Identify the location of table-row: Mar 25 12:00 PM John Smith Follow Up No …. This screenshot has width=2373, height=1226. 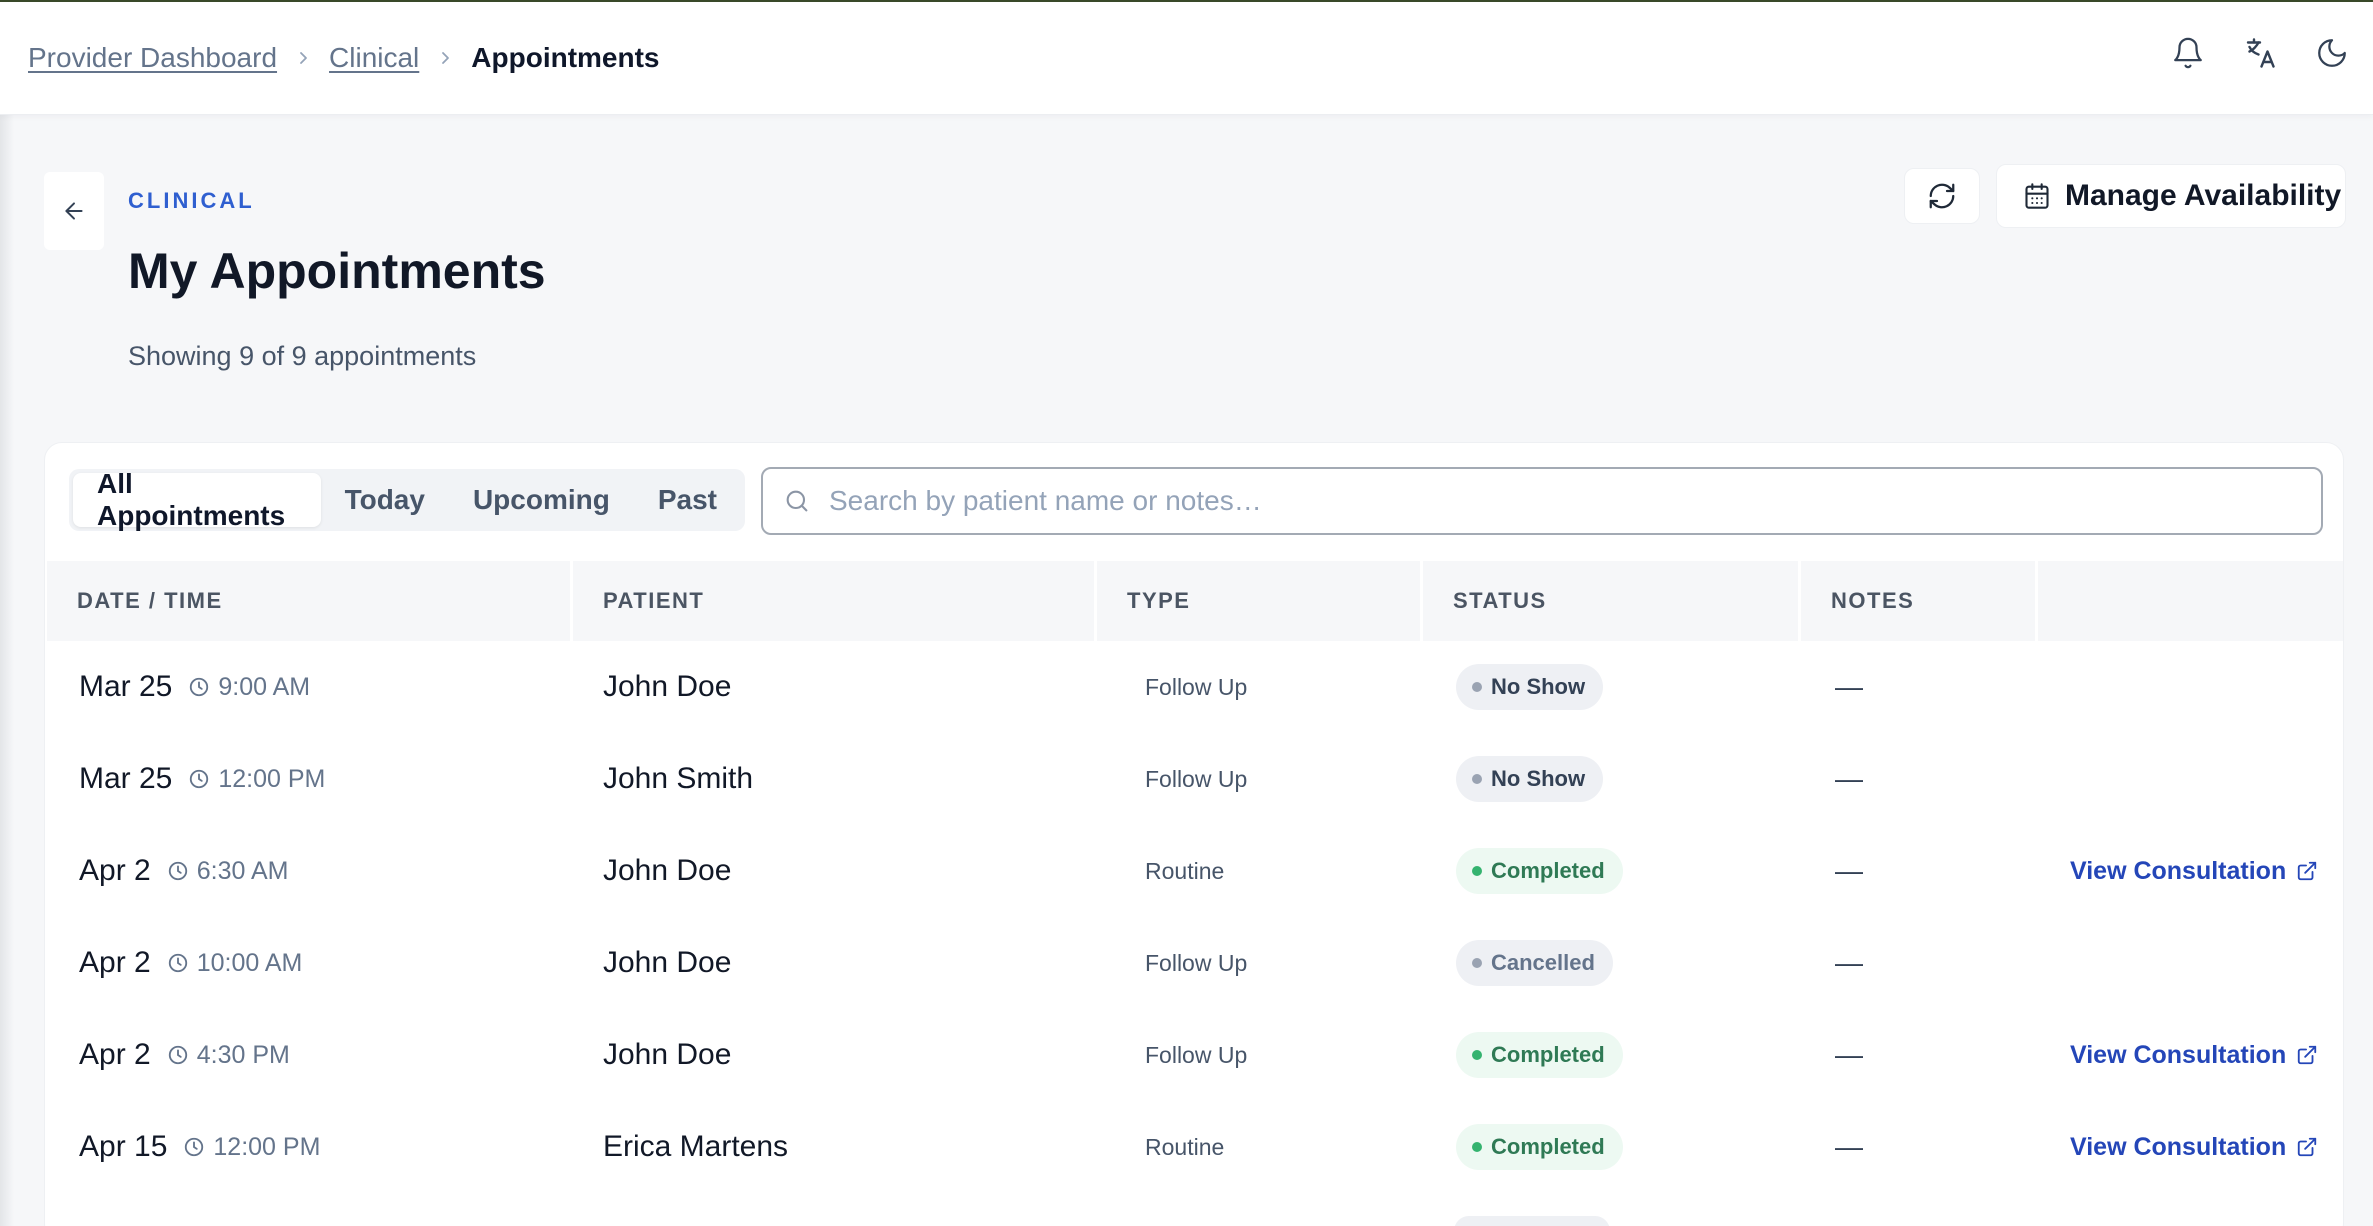
(1195, 779).